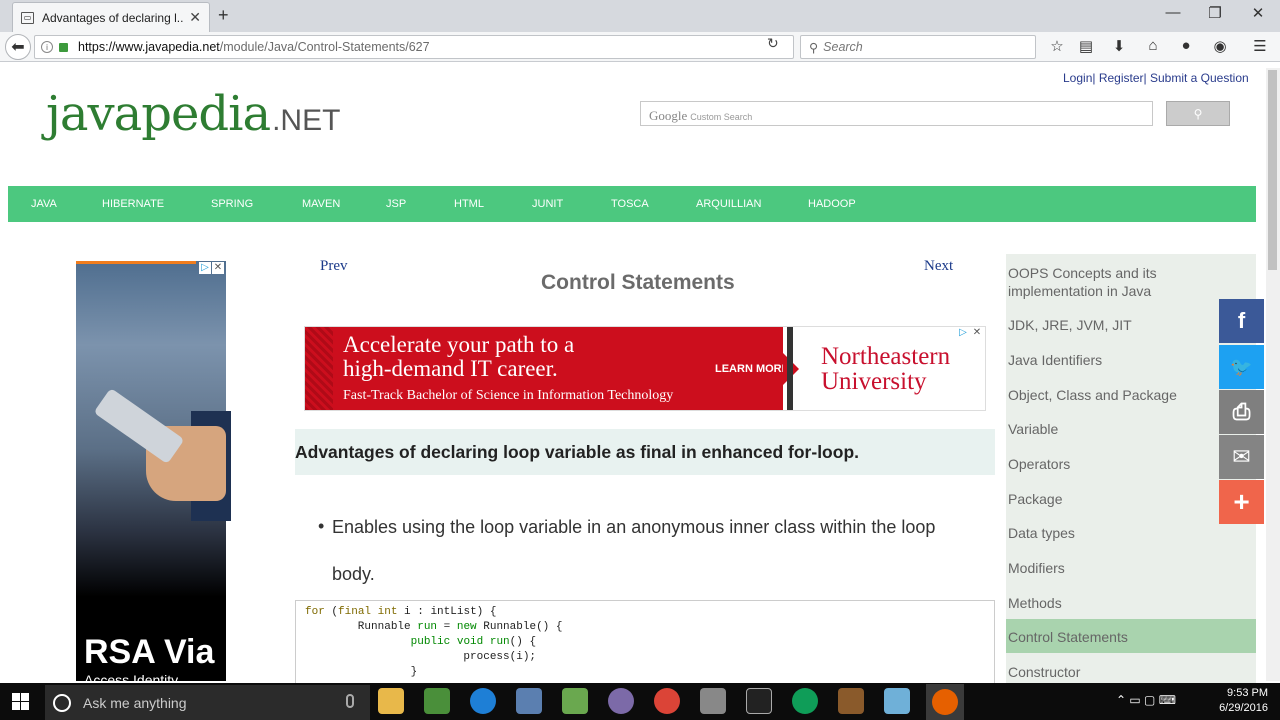 The width and height of the screenshot is (1280, 720). What do you see at coordinates (1215, 13) in the screenshot?
I see `restore-button: ❐` at bounding box center [1215, 13].